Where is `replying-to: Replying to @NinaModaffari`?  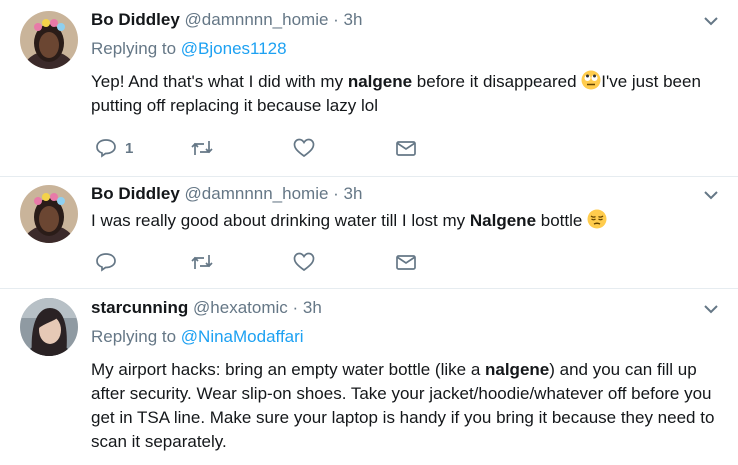
replying-to: Replying to @NinaModaffari is located at coordinates (197, 337).